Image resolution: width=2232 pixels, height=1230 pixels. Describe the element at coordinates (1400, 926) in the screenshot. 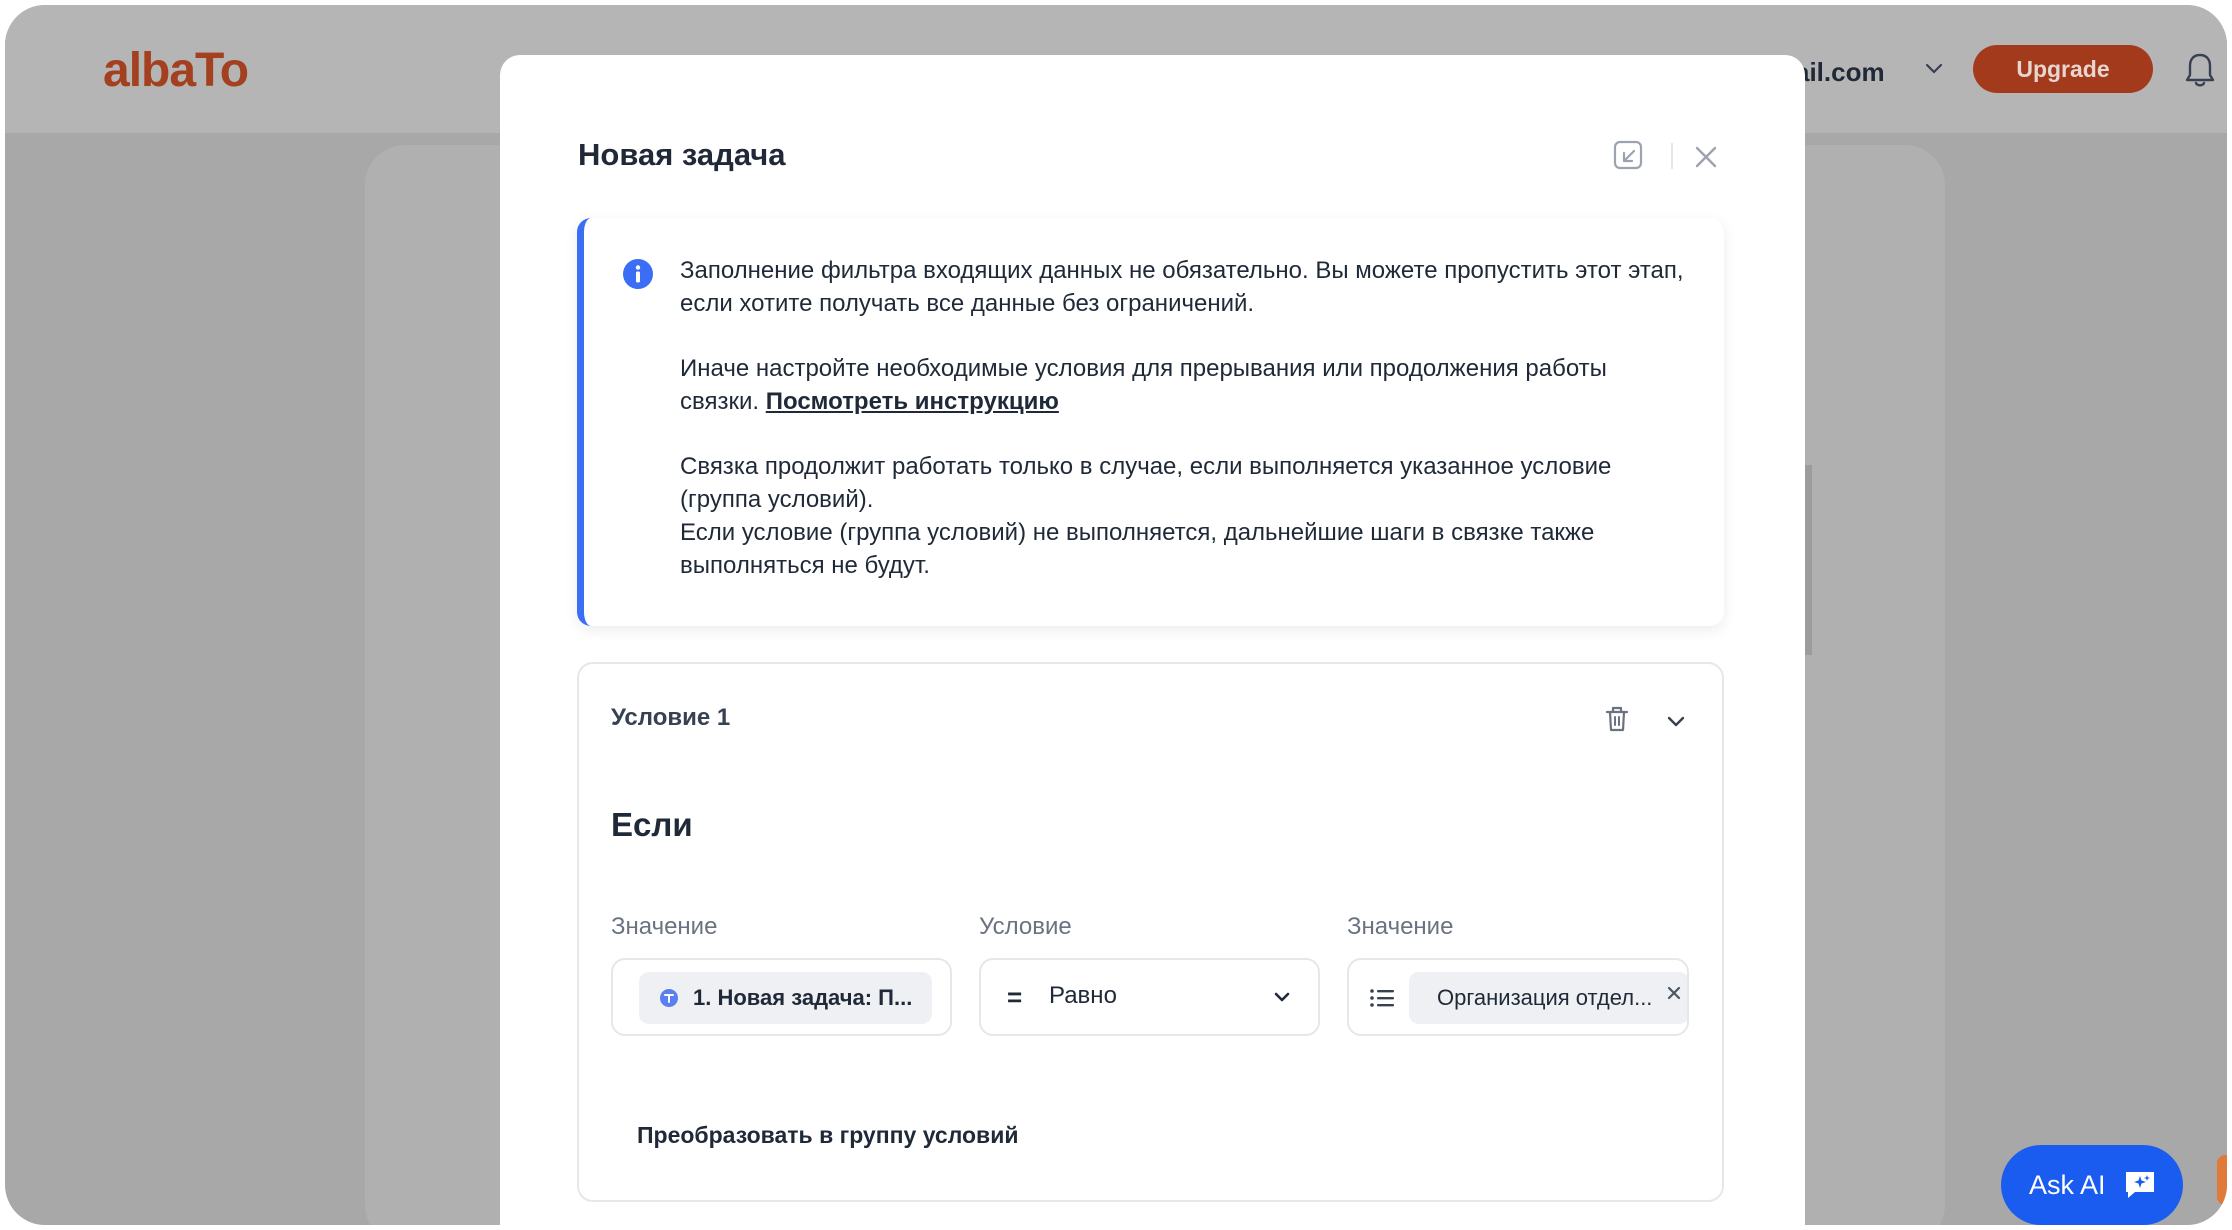

I see `right-value-label: Значение` at that location.